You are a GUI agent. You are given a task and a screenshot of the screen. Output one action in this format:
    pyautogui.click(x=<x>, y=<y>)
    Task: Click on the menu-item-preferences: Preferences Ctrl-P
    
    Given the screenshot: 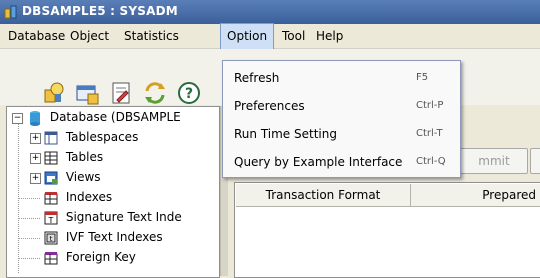 What is the action you would take?
    pyautogui.click(x=341, y=106)
    